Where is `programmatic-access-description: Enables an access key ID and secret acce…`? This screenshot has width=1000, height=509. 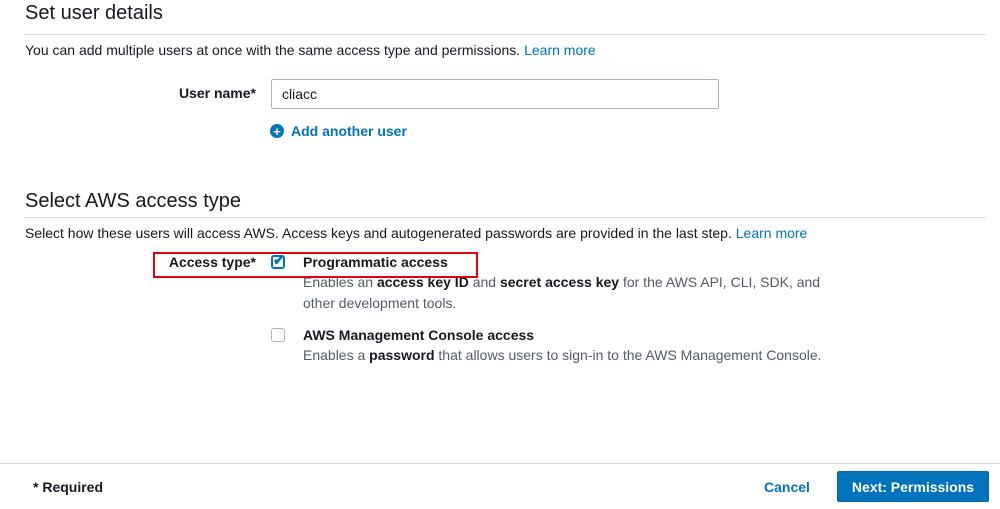
programmatic-access-description: Enables an access key ID and secret acce… is located at coordinates (573, 293).